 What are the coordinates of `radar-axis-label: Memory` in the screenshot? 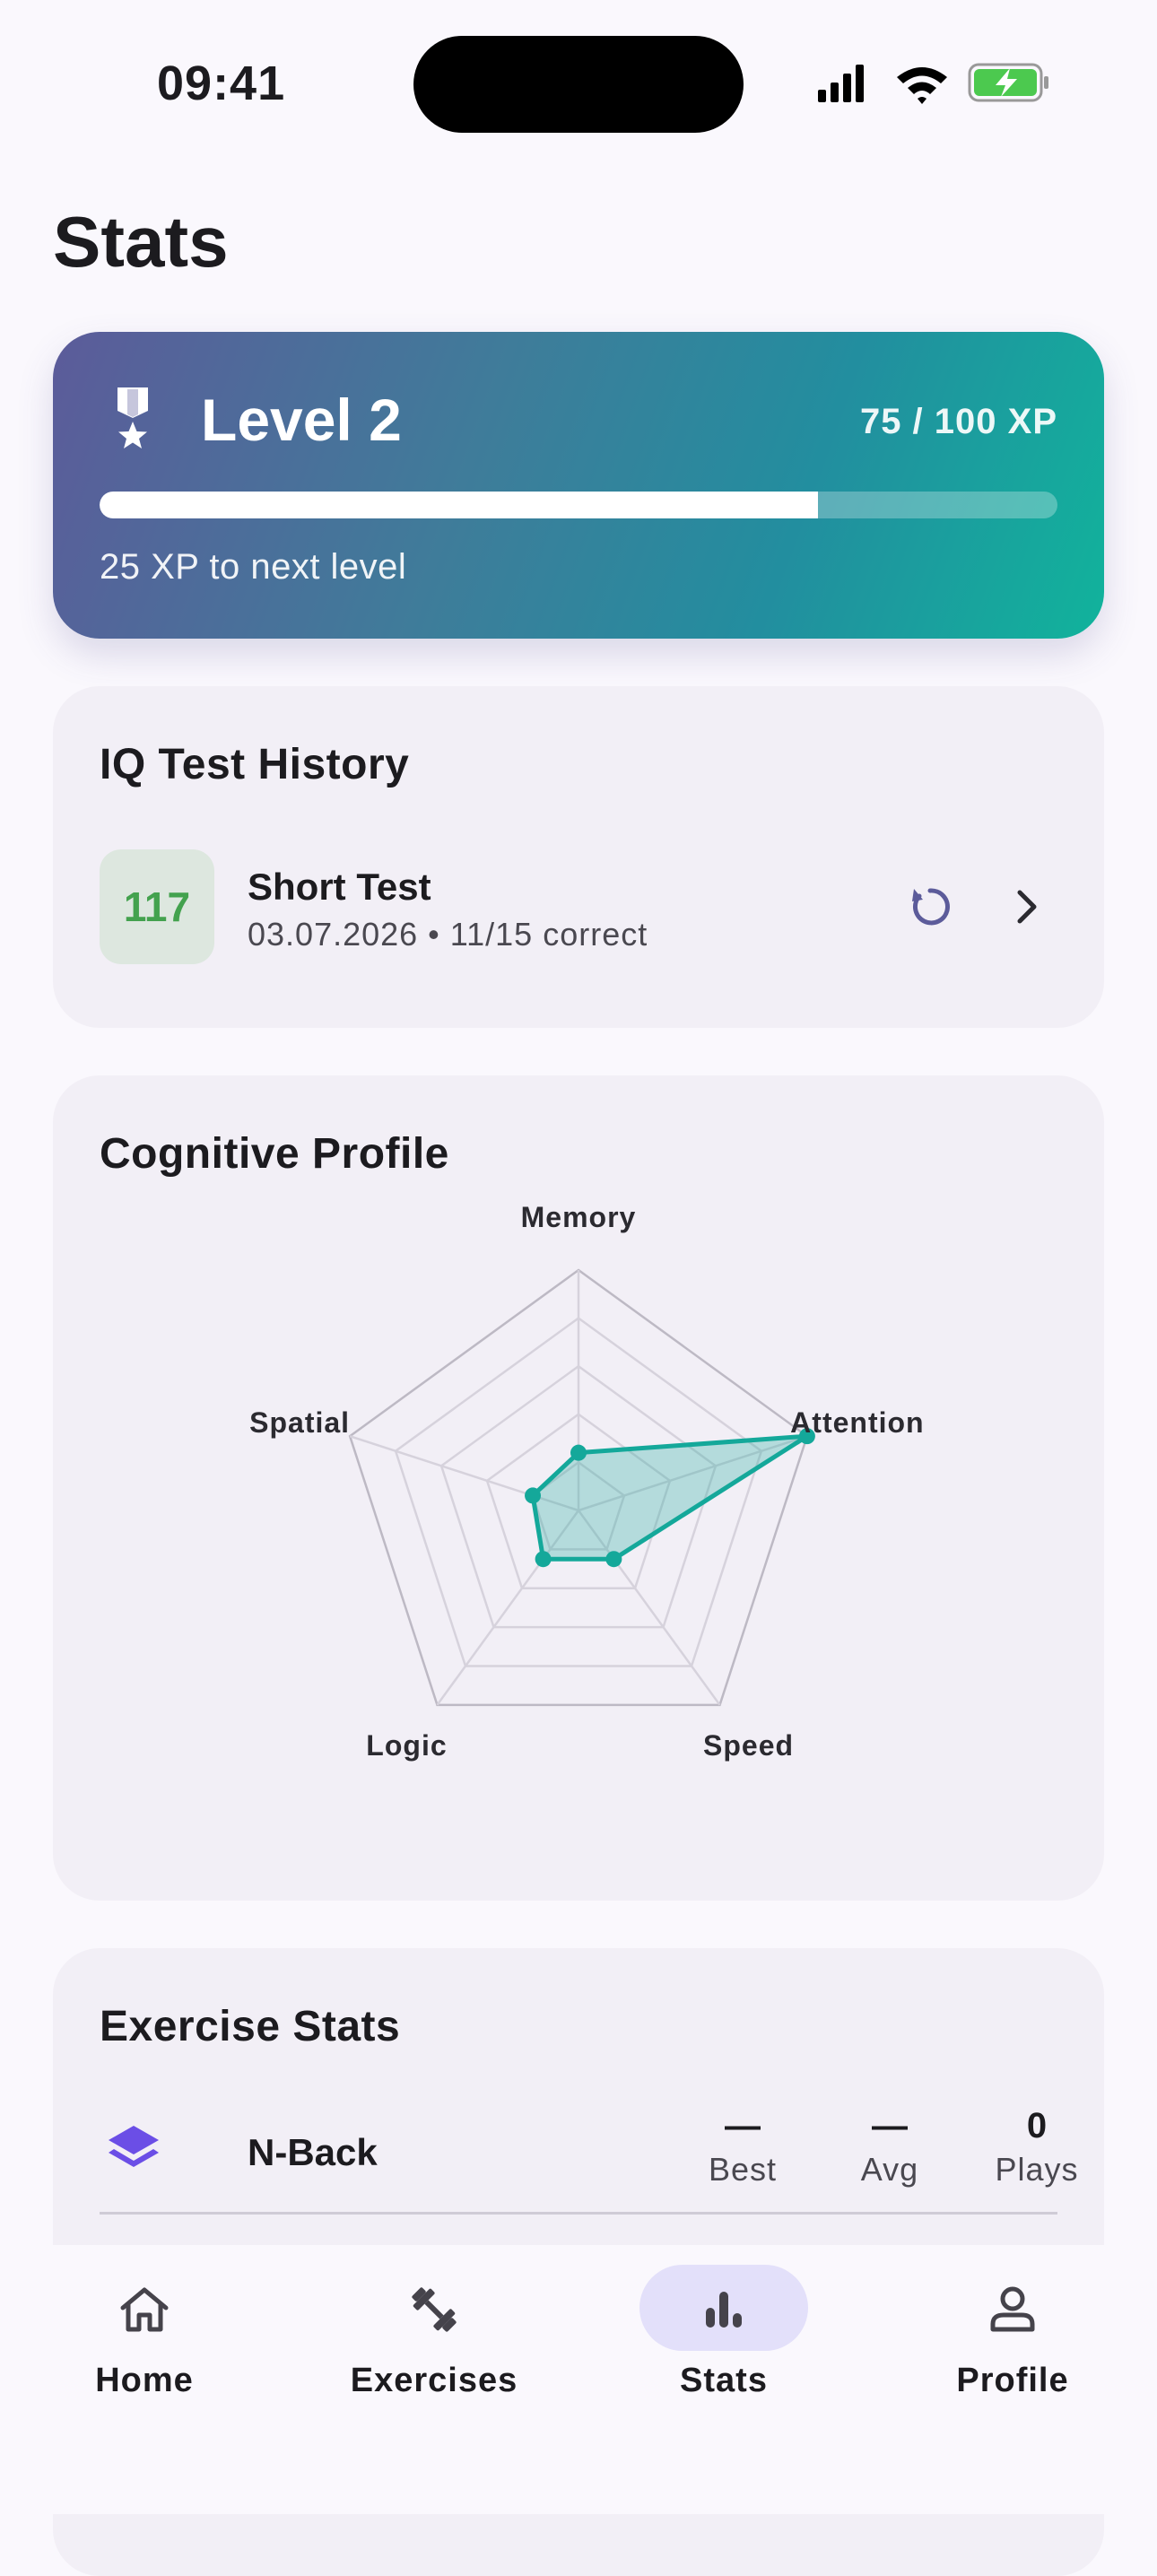 It's located at (579, 1217).